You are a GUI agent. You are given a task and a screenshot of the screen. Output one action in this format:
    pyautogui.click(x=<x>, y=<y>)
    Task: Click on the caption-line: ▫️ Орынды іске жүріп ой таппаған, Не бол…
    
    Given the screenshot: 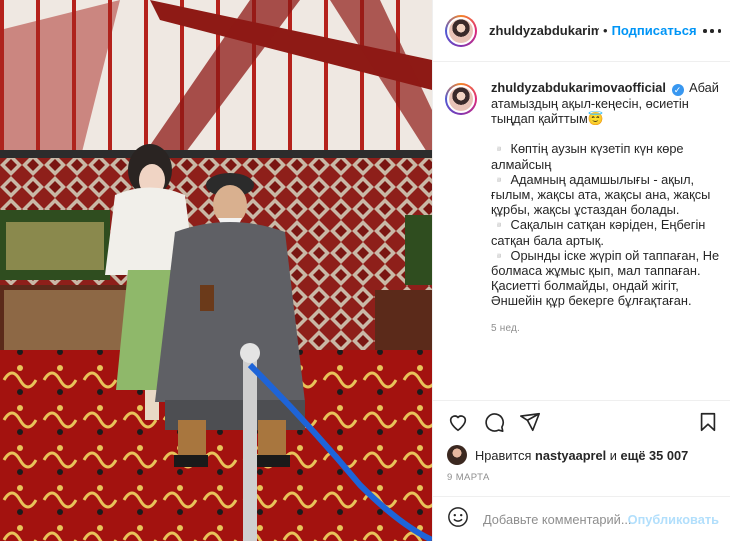 What is the action you would take?
    pyautogui.click(x=605, y=278)
    